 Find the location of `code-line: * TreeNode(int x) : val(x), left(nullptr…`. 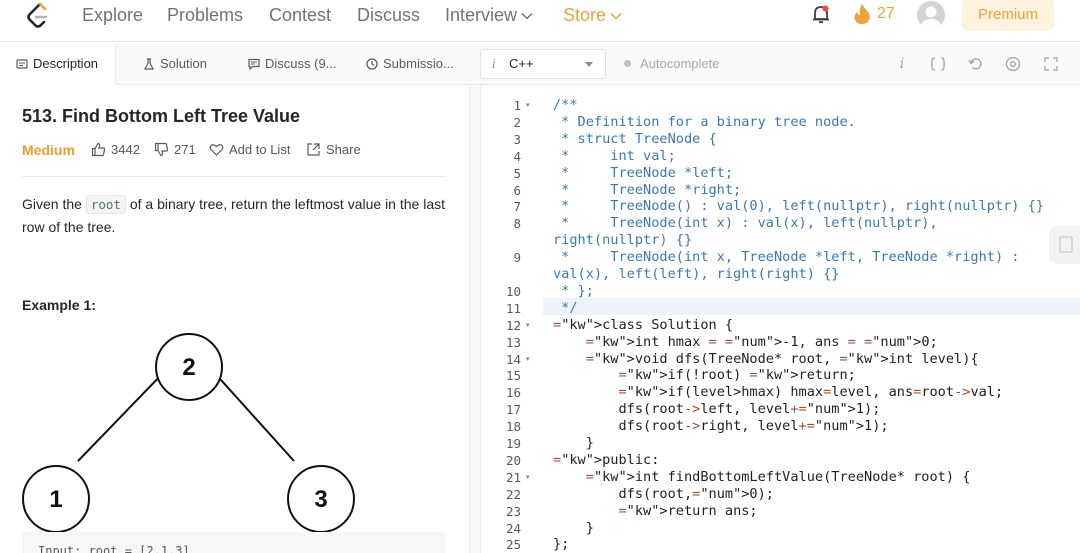

code-line: * TreeNode(int x) : val(x), left(nullptr… is located at coordinates (745, 223).